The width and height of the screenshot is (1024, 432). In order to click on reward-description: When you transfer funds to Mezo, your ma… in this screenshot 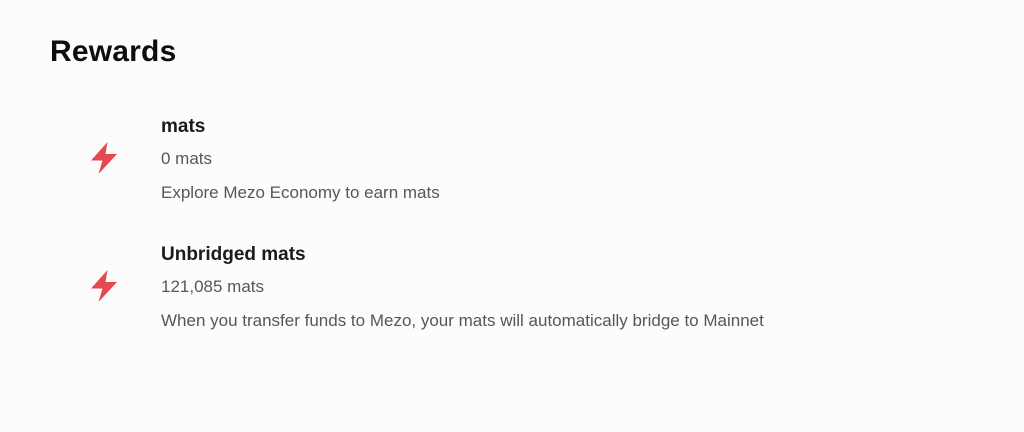, I will do `click(462, 320)`.